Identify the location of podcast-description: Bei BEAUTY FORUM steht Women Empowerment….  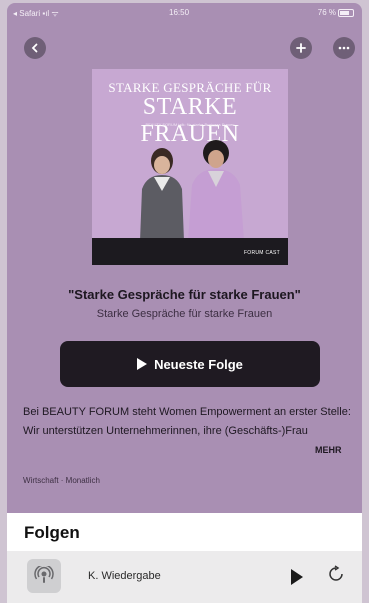
(187, 421).